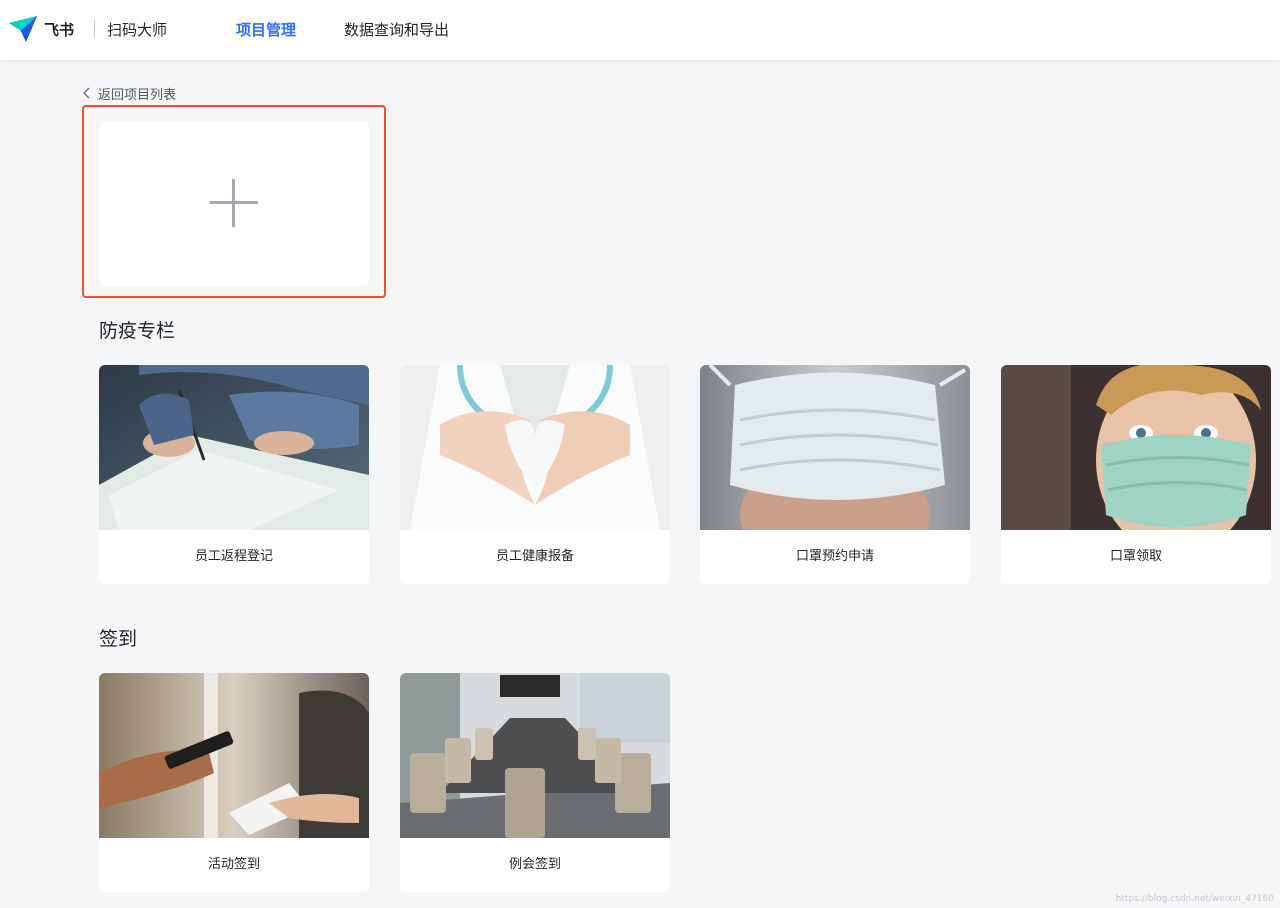 The image size is (1280, 908). Describe the element at coordinates (234, 755) in the screenshot. I see `phone-and-paper-handoff-photo` at that location.